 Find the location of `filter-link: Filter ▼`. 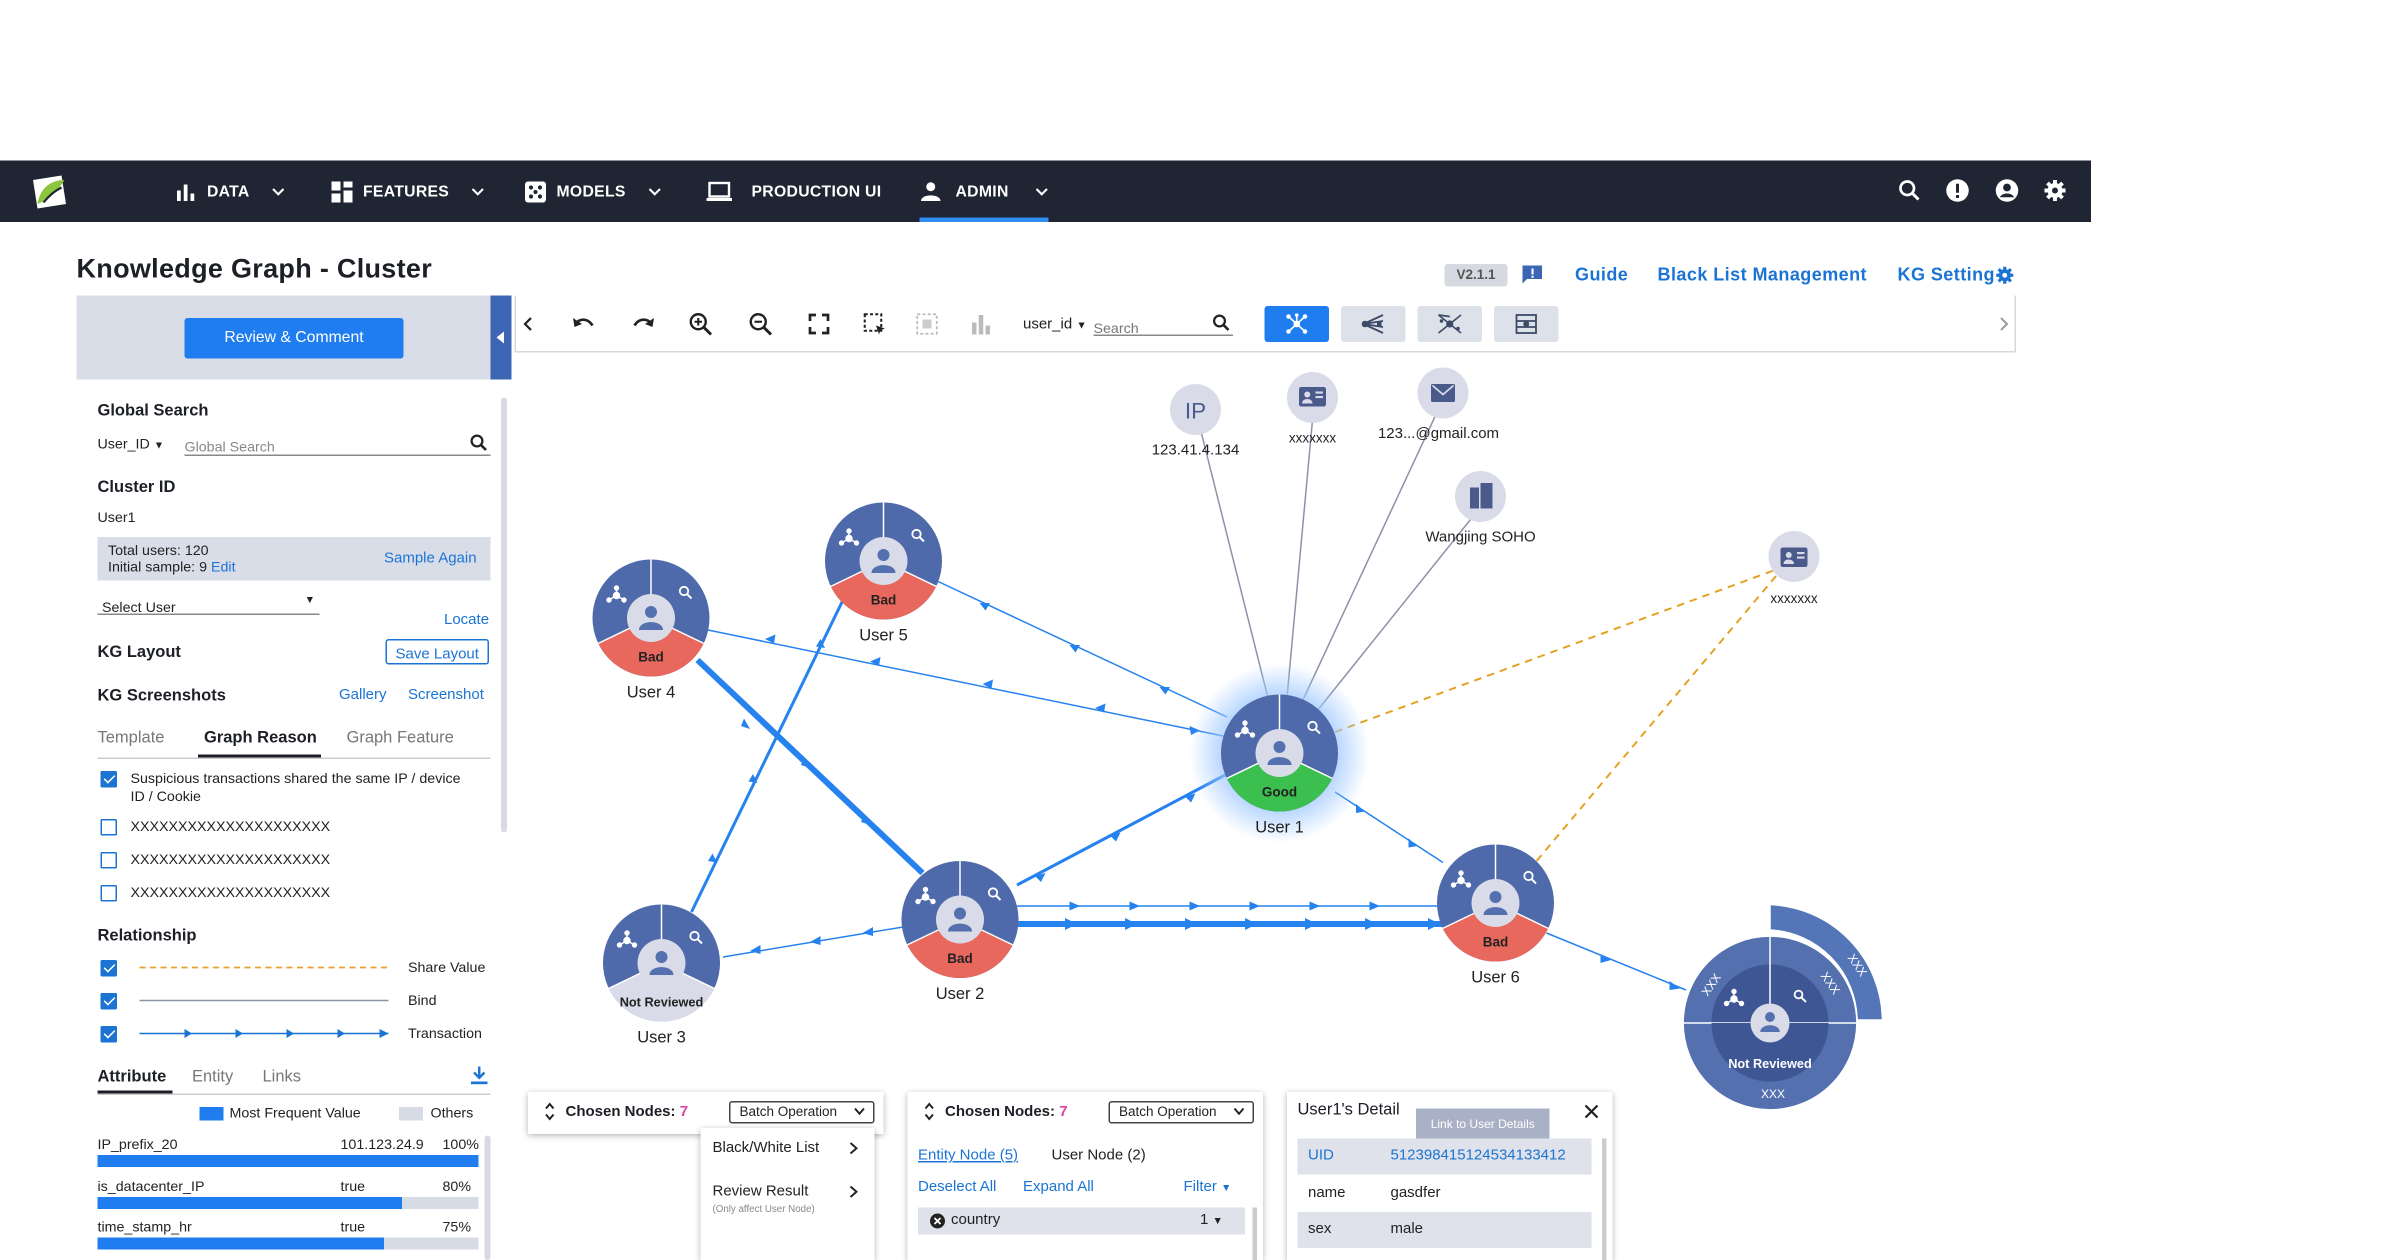

filter-link: Filter ▼ is located at coordinates (1208, 1187).